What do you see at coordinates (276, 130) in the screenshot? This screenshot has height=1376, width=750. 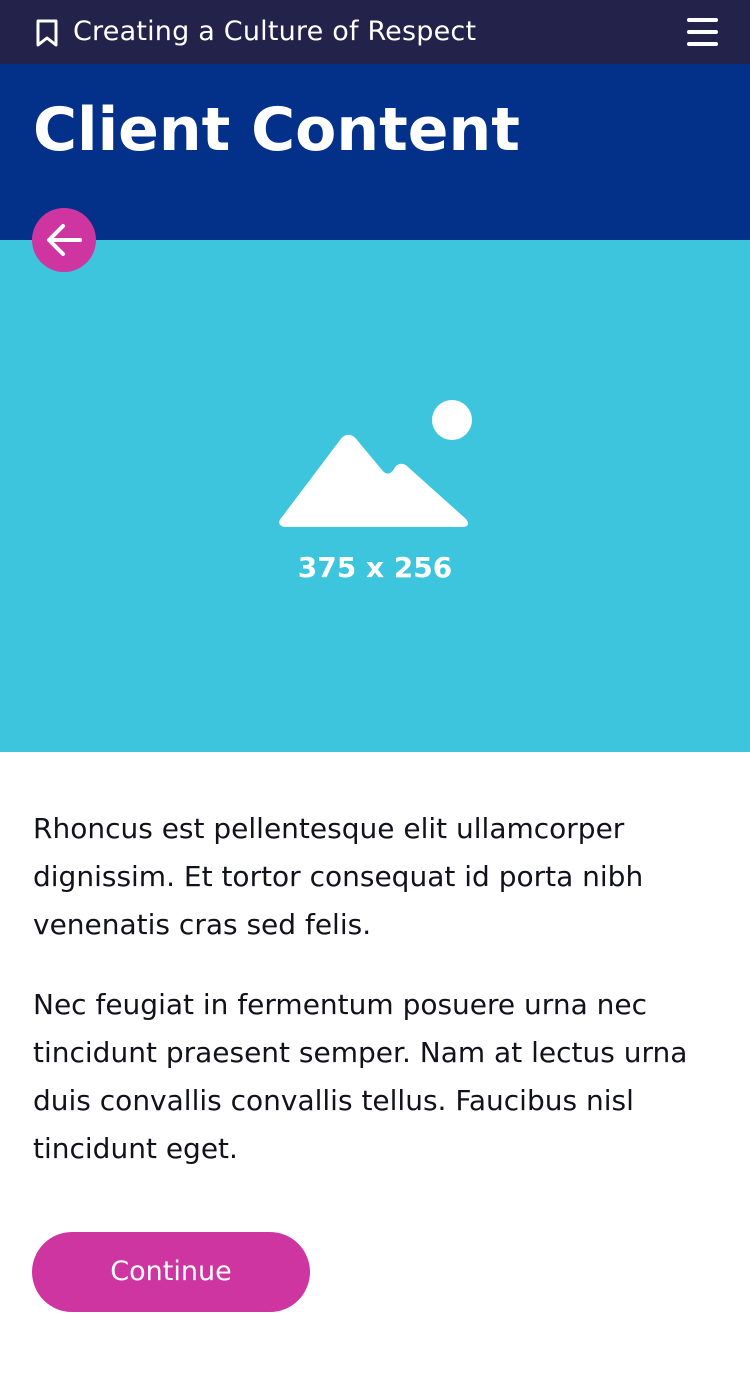 I see `page-title: Client Content` at bounding box center [276, 130].